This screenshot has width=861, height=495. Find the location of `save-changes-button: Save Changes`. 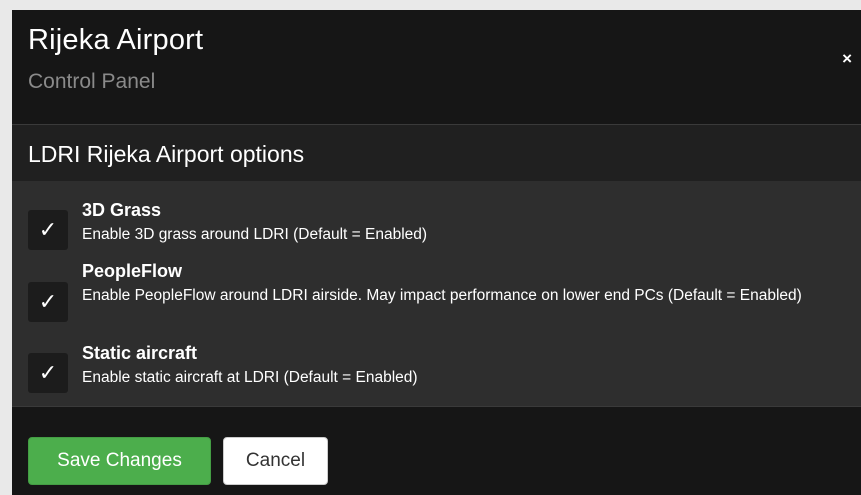

save-changes-button: Save Changes is located at coordinates (119, 461).